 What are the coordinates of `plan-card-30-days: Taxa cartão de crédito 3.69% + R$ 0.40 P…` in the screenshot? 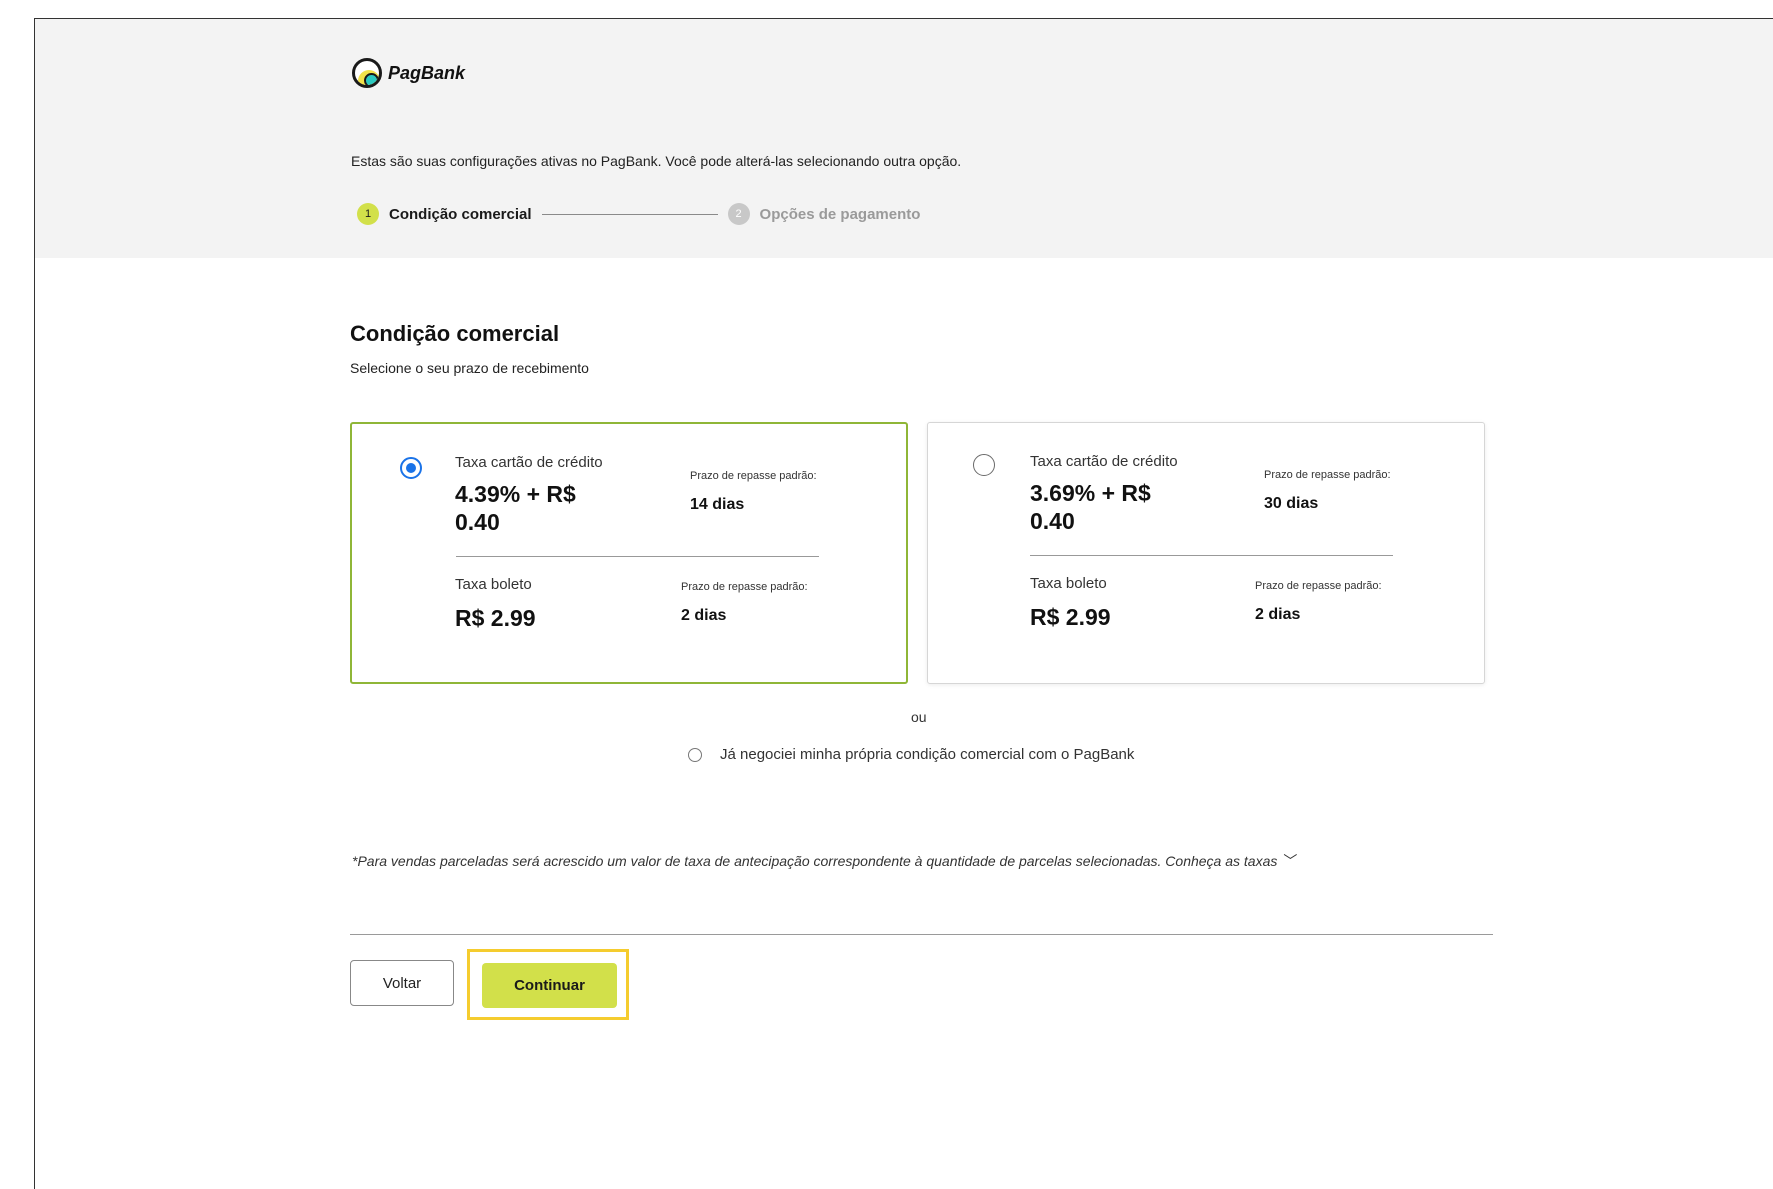 It's located at (1206, 553).